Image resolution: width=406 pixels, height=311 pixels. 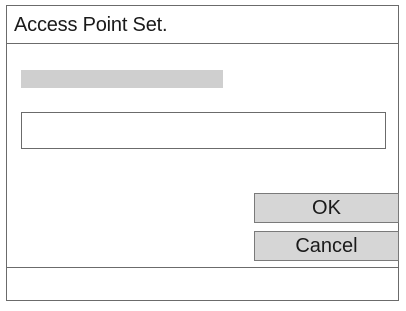 What do you see at coordinates (203, 130) in the screenshot?
I see `access-point-input` at bounding box center [203, 130].